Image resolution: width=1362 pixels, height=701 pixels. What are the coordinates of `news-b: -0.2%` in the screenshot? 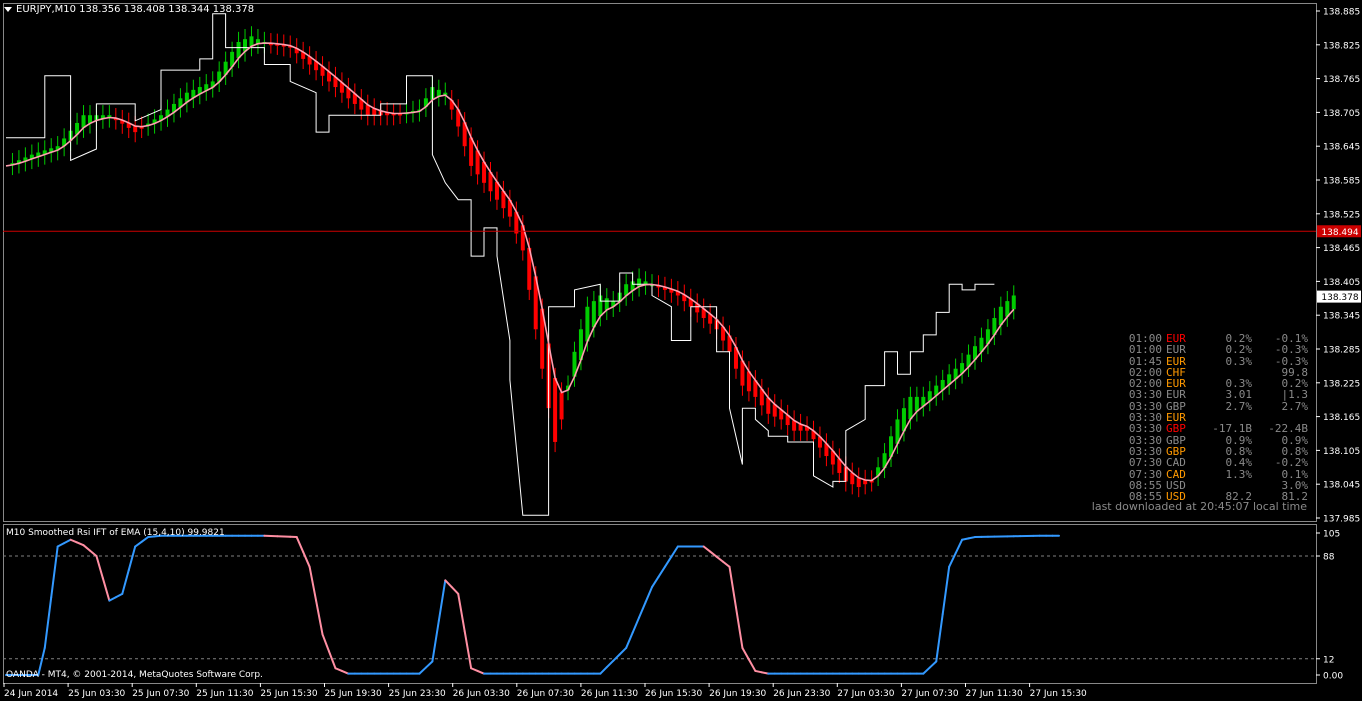 It's located at (1291, 463).